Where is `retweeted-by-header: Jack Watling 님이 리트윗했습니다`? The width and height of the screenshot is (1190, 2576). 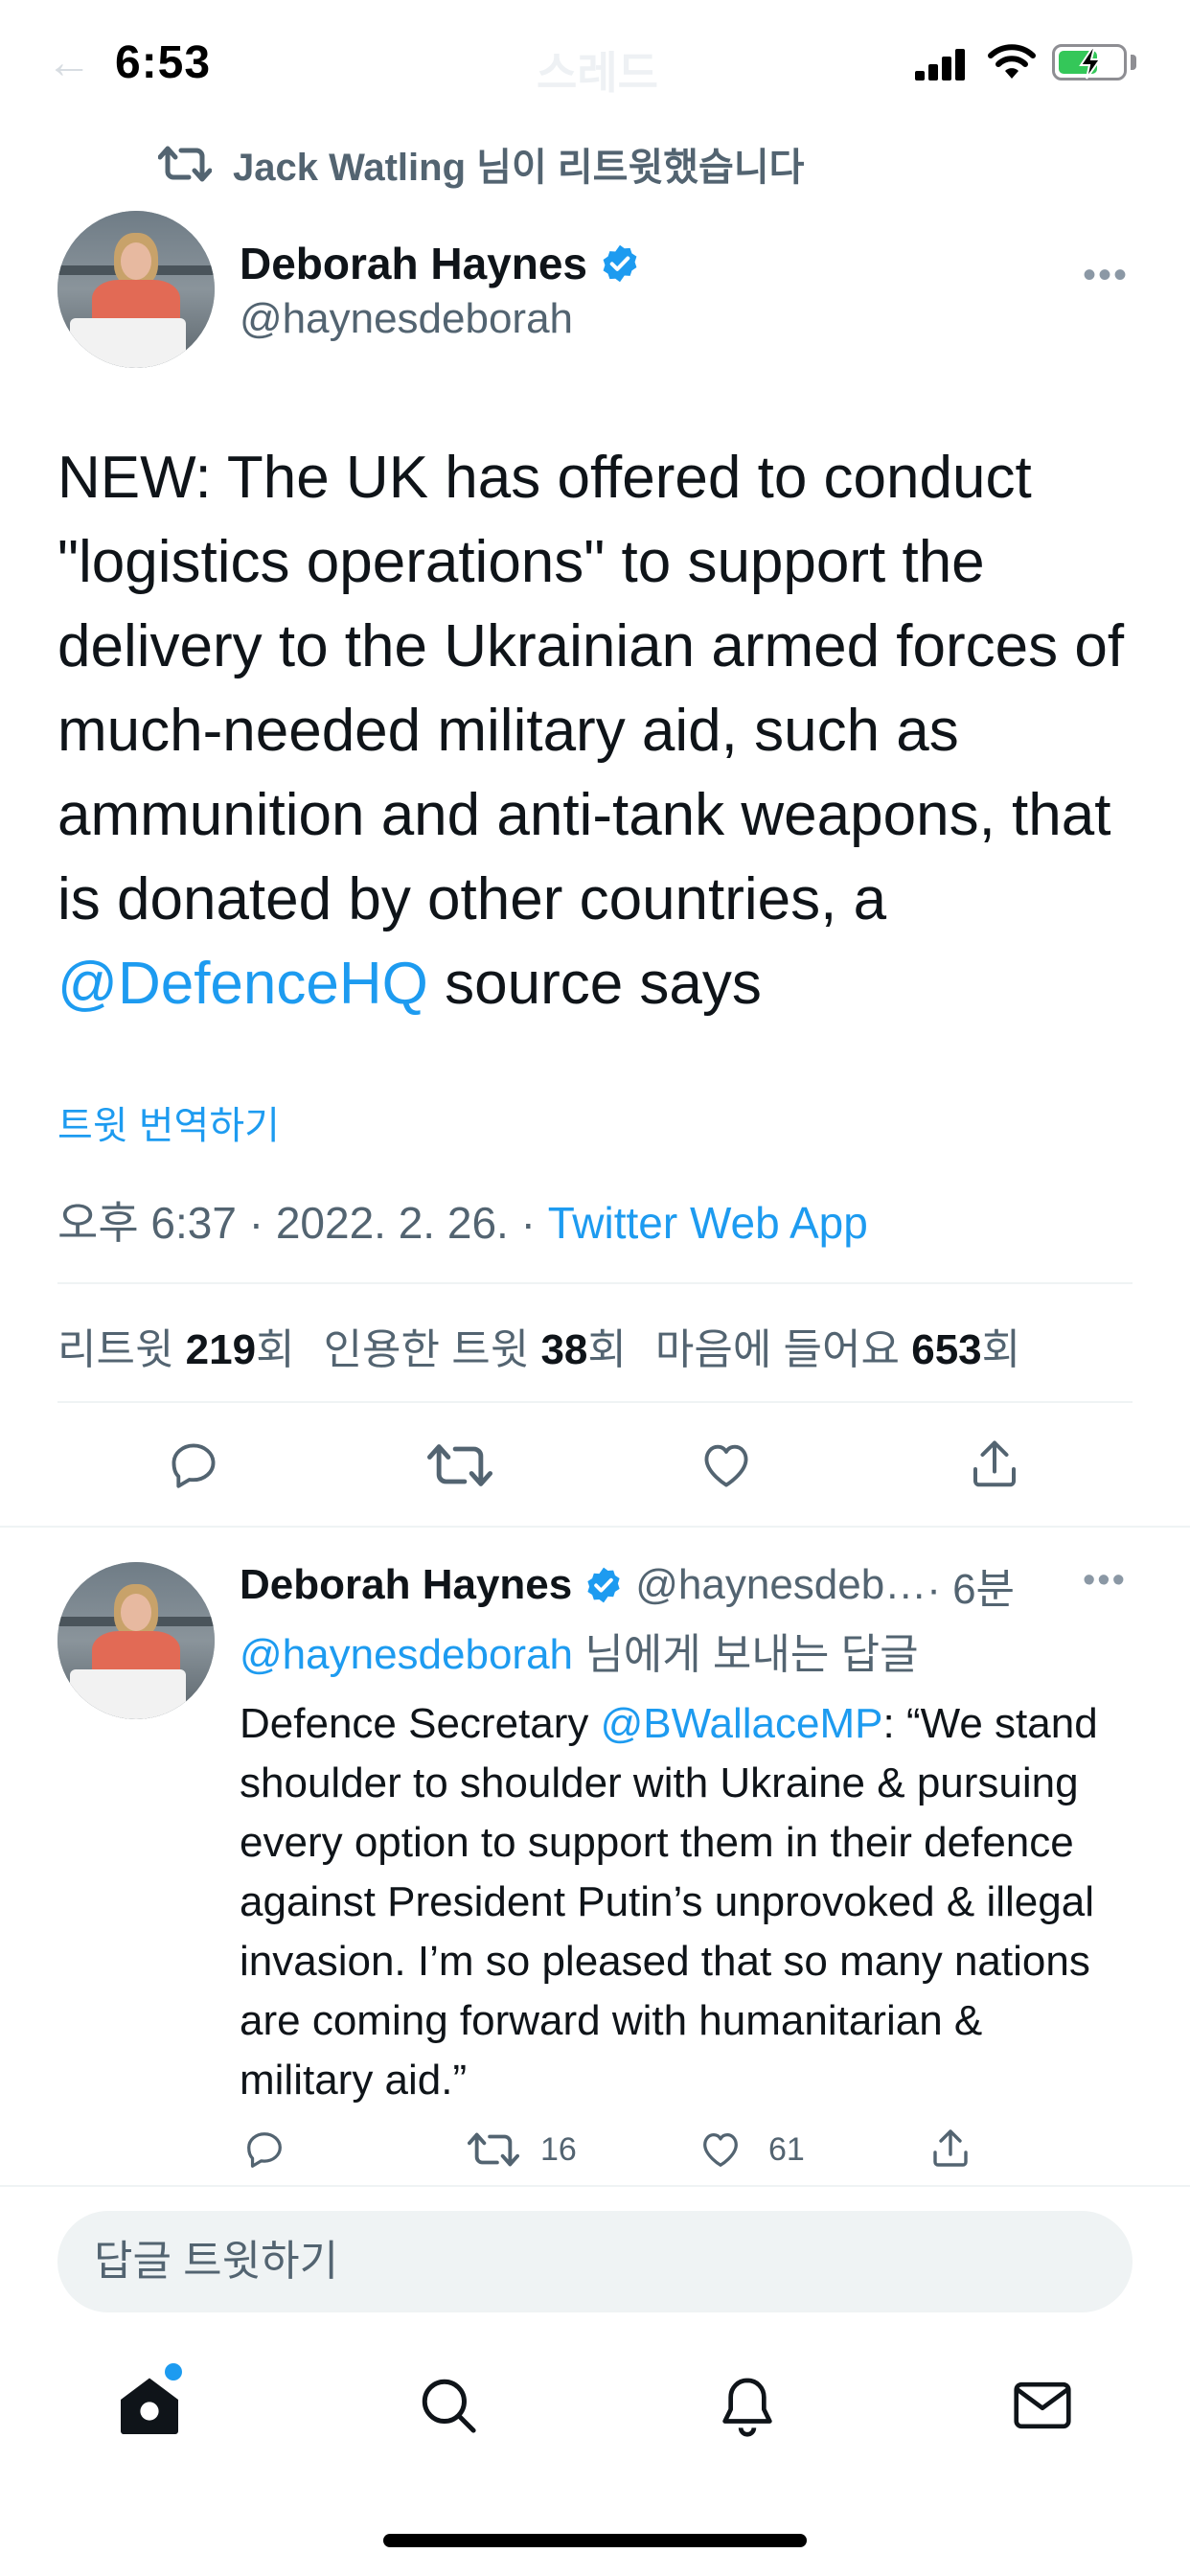
retweeted-by-header: Jack Watling 님이 리트윗했습니다 is located at coordinates (481, 164).